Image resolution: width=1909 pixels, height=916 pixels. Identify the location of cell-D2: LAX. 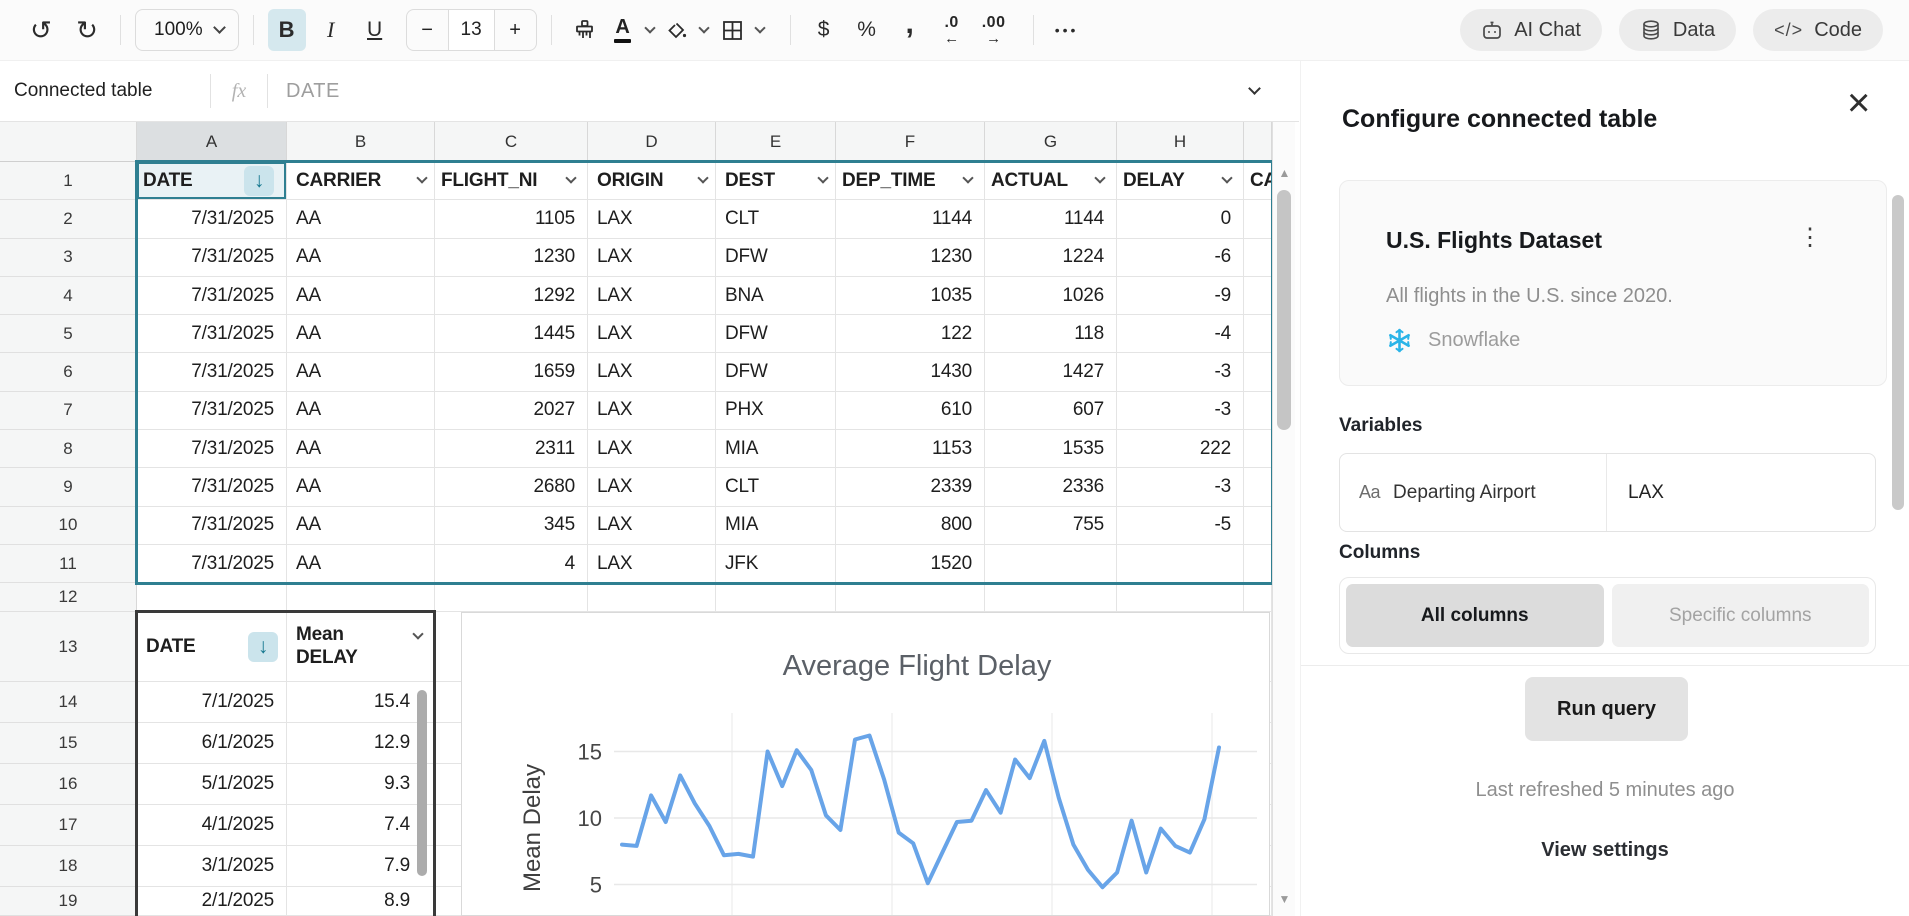
(652, 219).